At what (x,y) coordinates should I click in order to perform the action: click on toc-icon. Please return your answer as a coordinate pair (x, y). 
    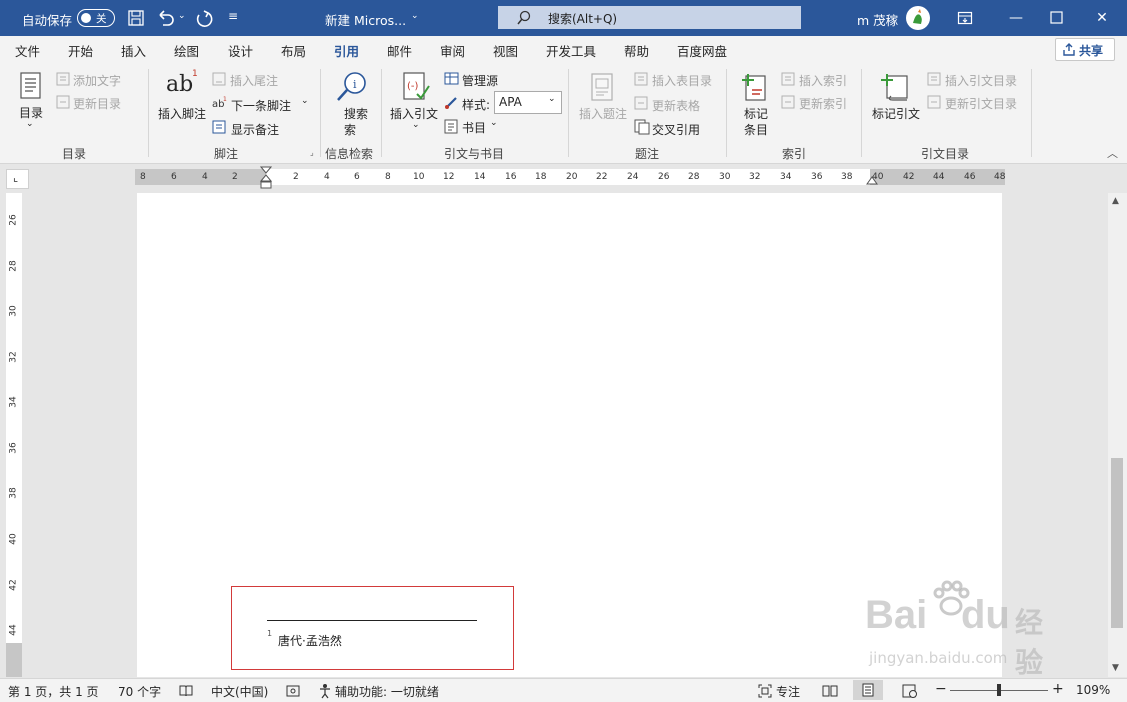
    Looking at the image, I should click on (31, 86).